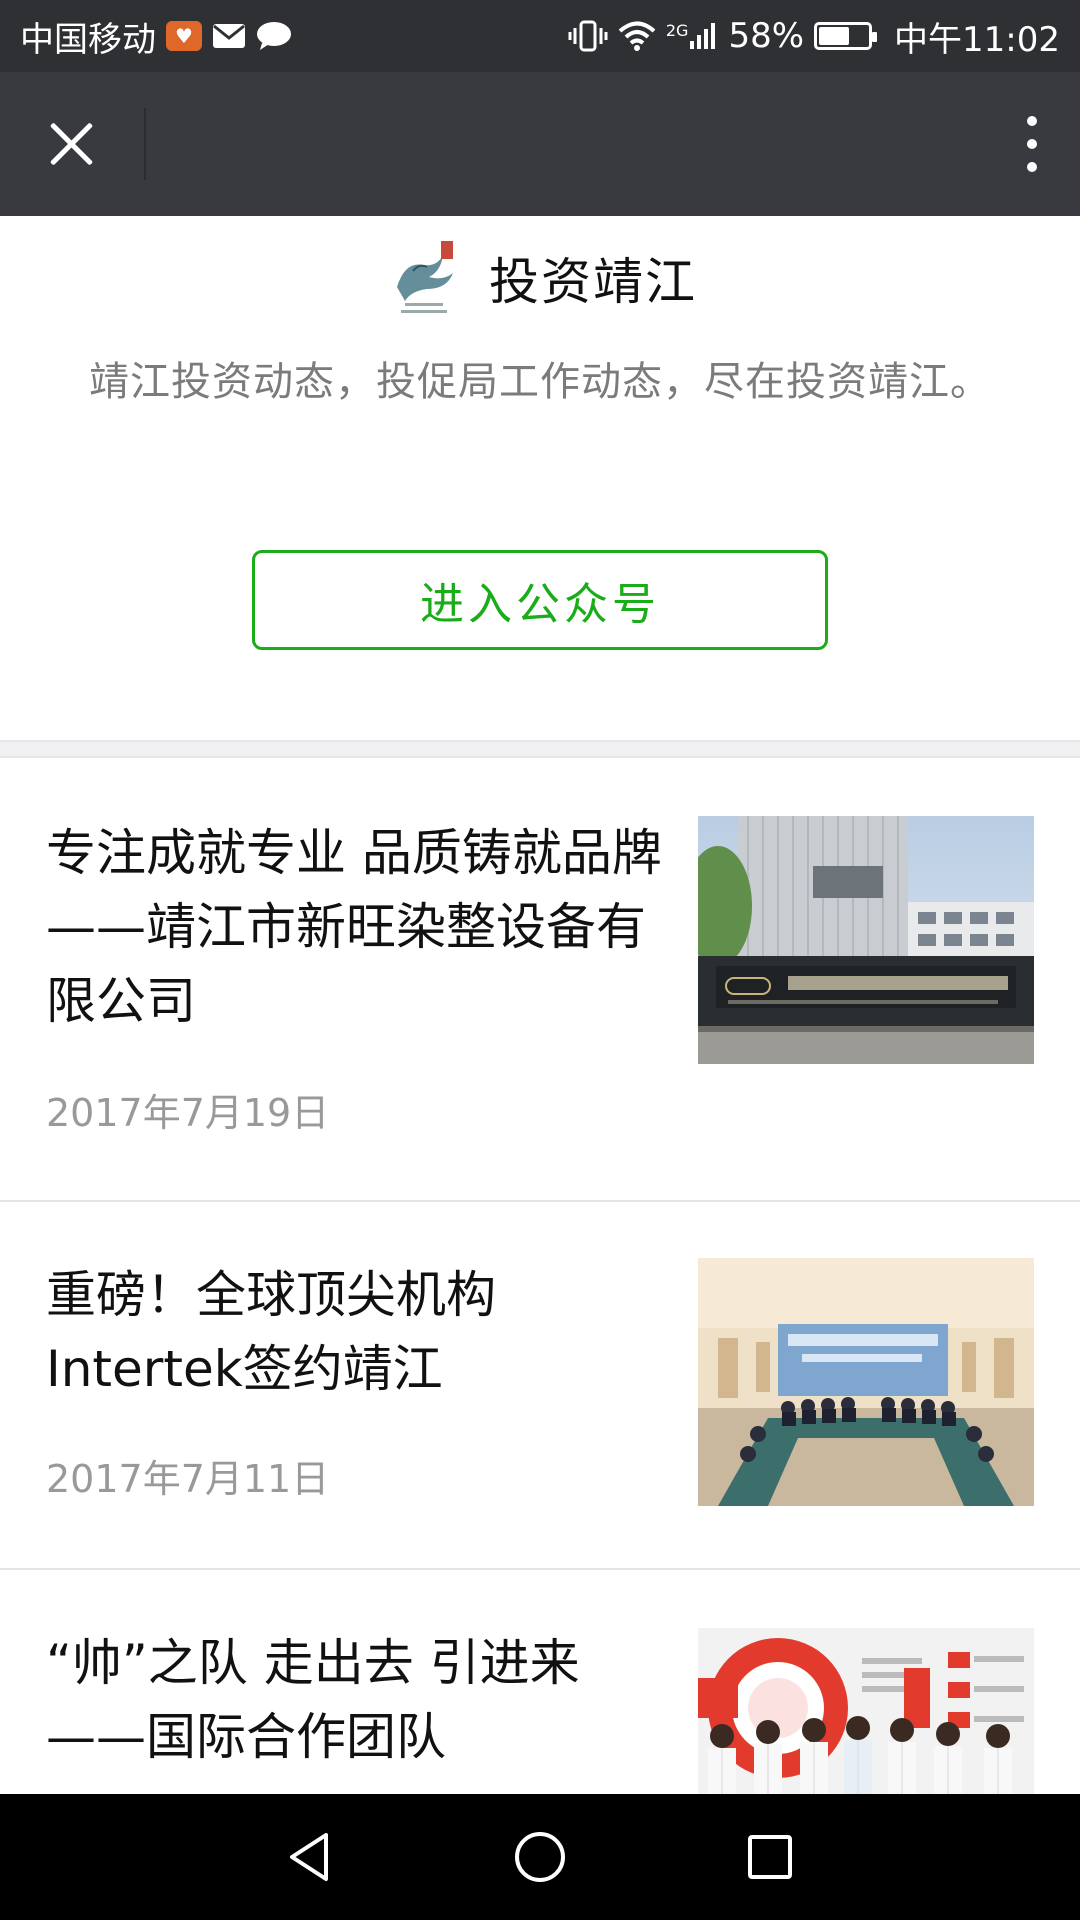 Image resolution: width=1080 pixels, height=1920 pixels. I want to click on wifi-icon, so click(637, 36).